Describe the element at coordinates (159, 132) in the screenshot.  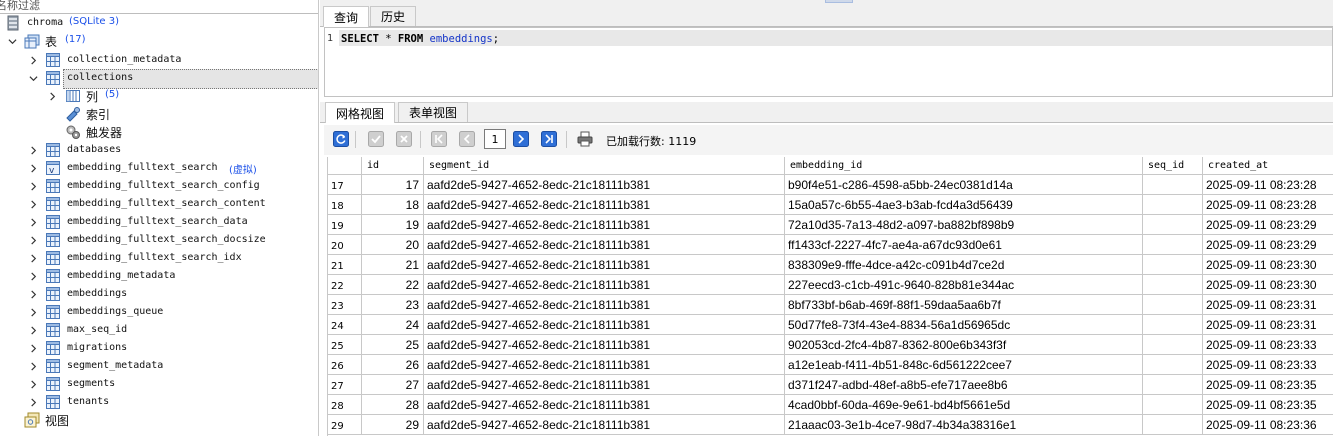
I see `tree-triggers: 触发器` at that location.